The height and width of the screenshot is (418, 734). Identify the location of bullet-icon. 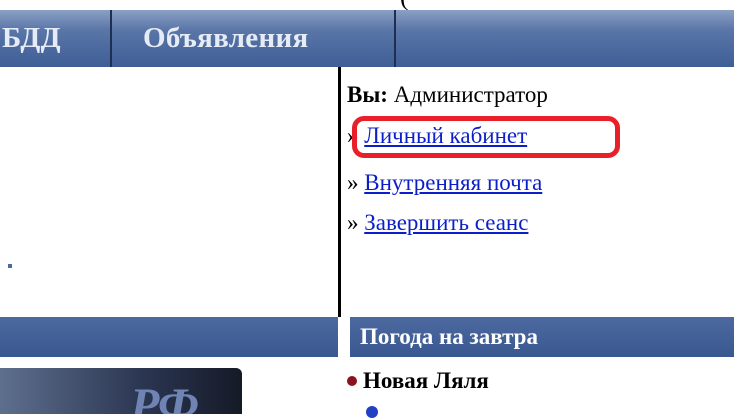
(352, 381).